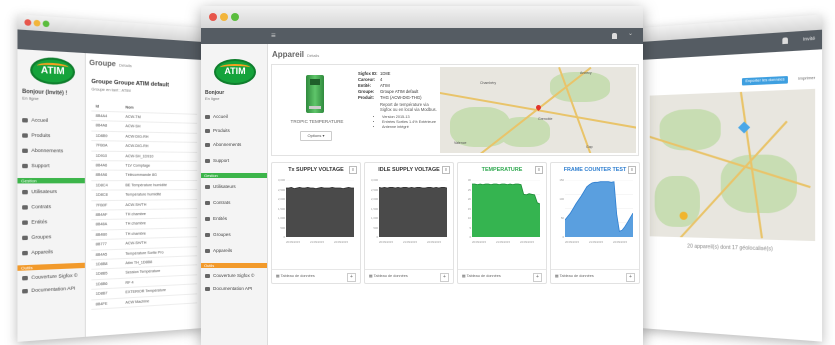 This screenshot has width=835, height=345. I want to click on map-city-label: Annecy, so click(586, 73).